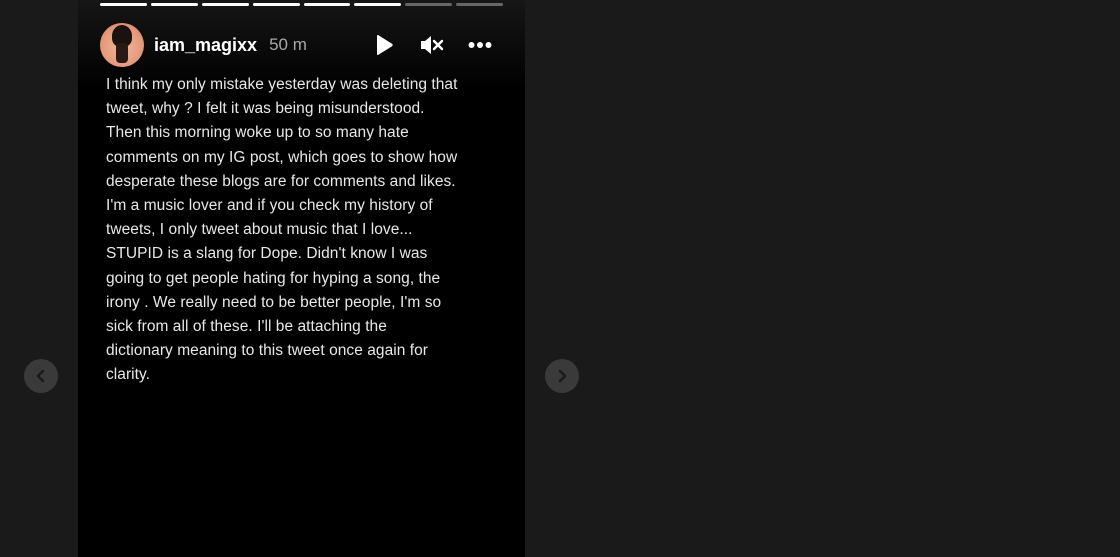 This screenshot has width=1120, height=557. I want to click on chevron-right-icon, so click(562, 376).